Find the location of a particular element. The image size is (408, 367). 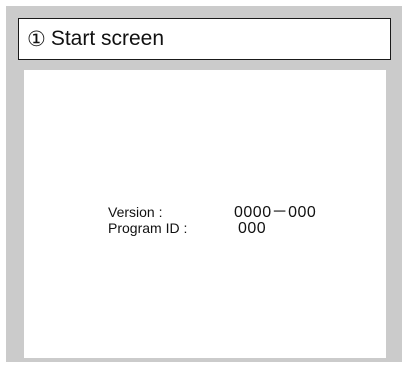

version-value: 0000－000 is located at coordinates (275, 212).